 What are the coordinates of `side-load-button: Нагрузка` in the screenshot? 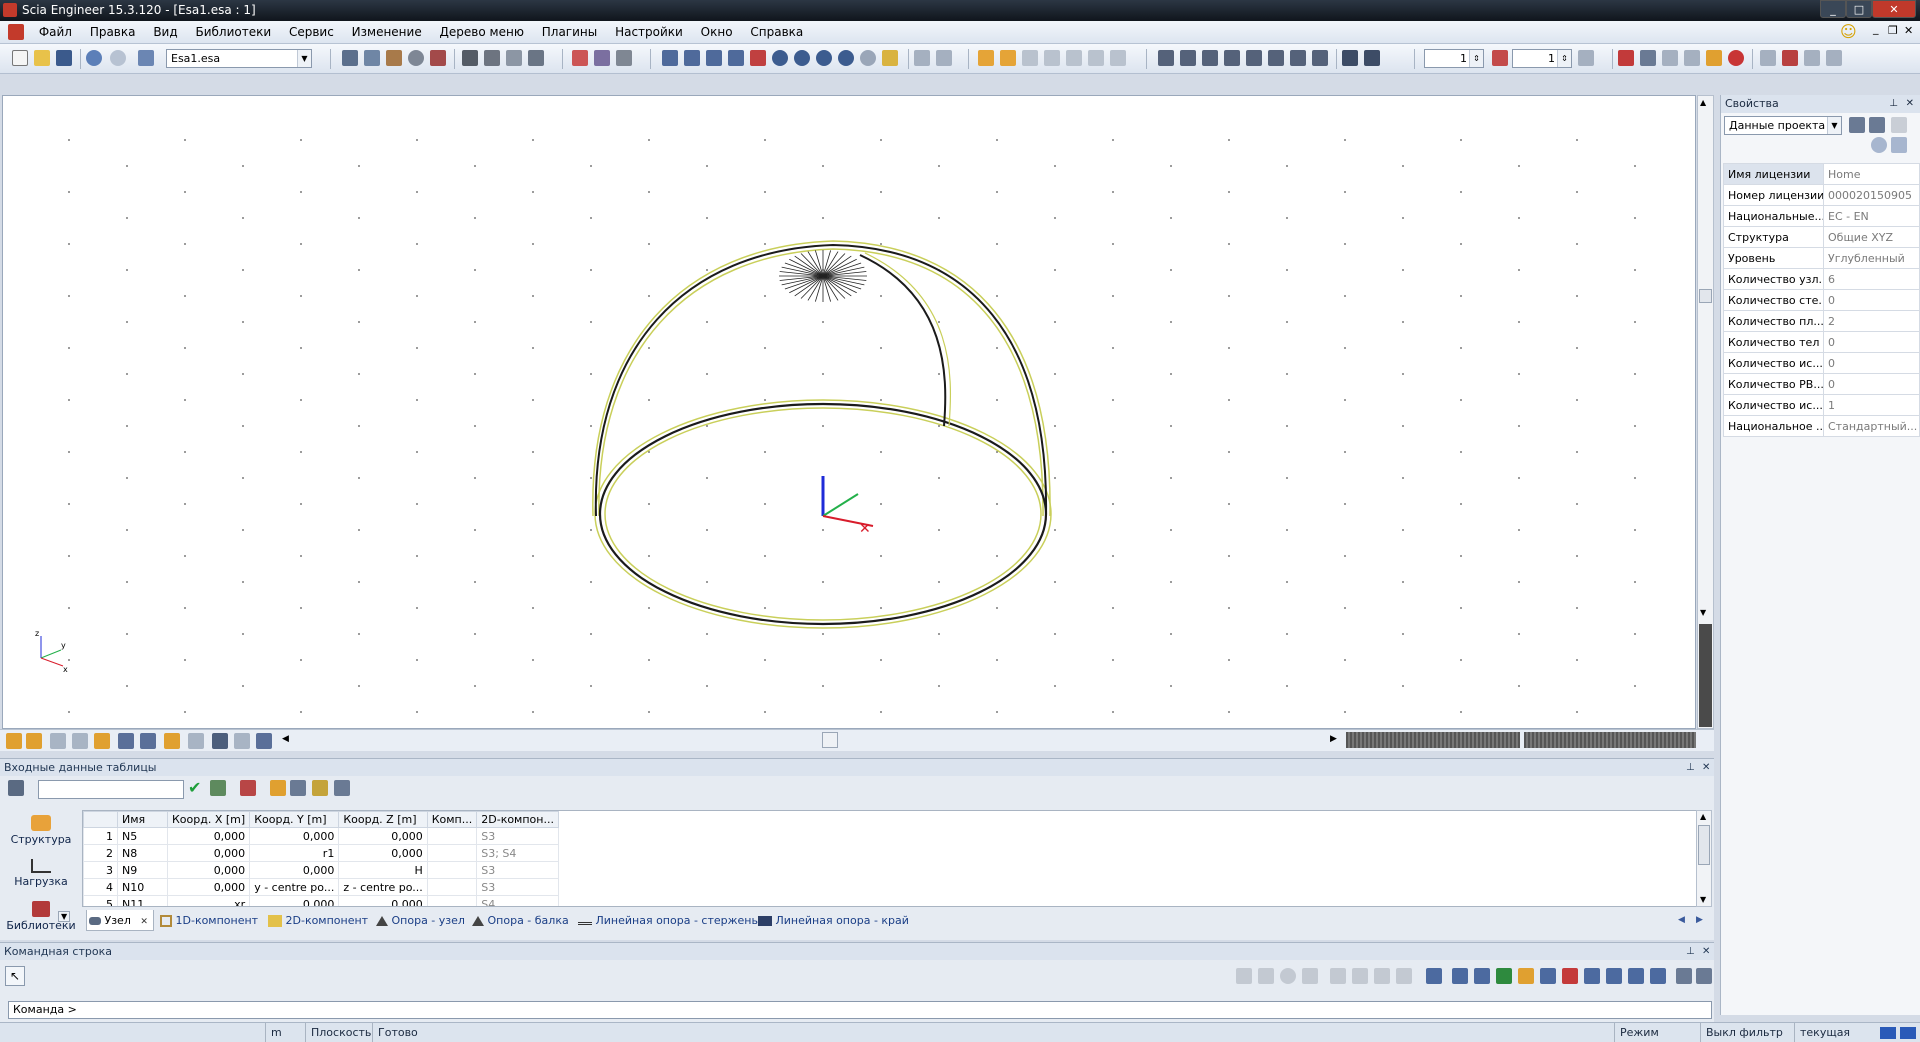 It's located at (41, 873).